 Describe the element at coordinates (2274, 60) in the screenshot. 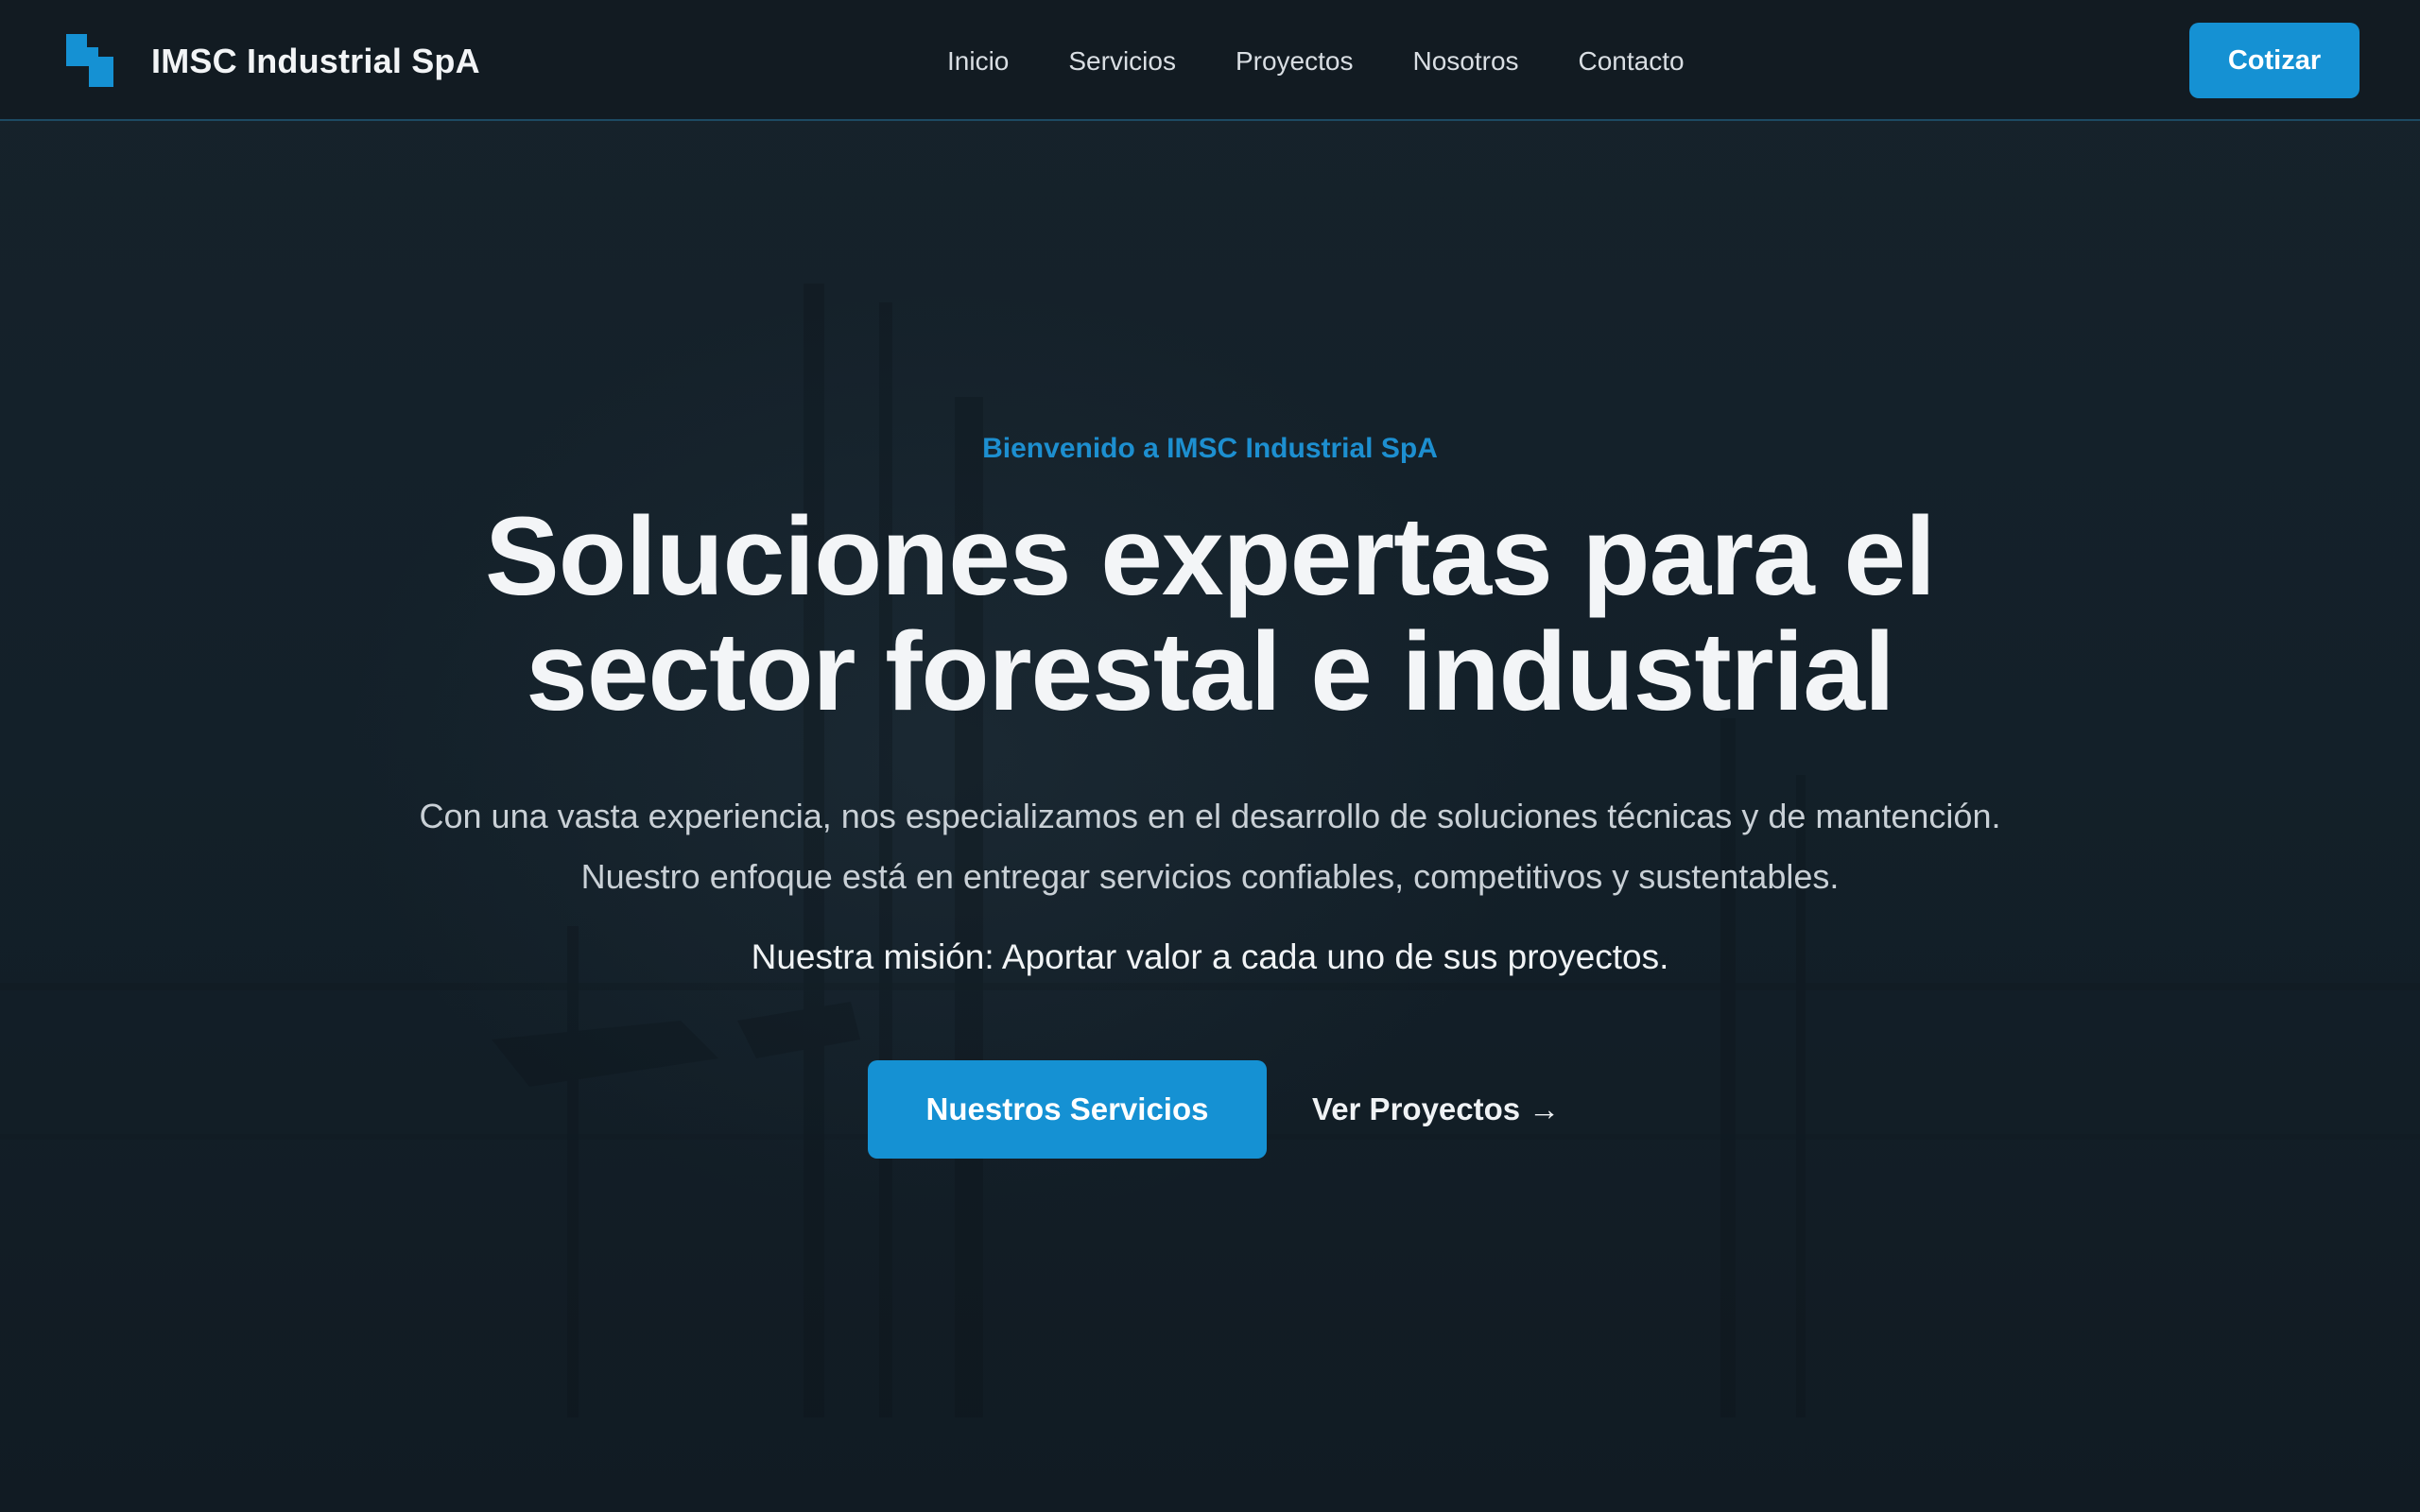

I see `cotizar-button: Cotizar` at that location.